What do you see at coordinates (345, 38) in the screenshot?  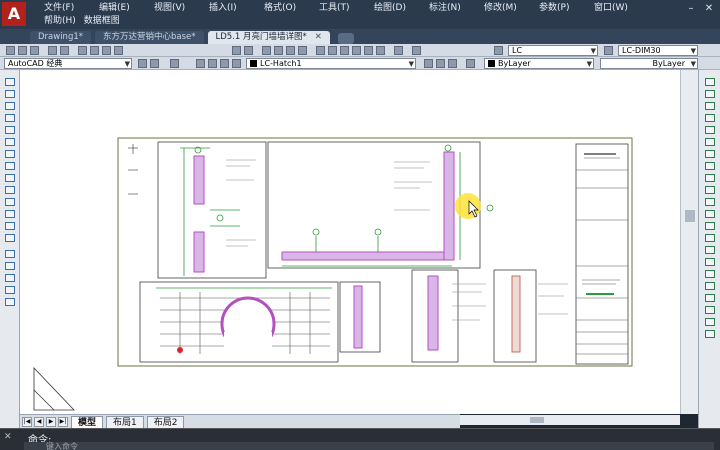 I see `new-tab-button` at bounding box center [345, 38].